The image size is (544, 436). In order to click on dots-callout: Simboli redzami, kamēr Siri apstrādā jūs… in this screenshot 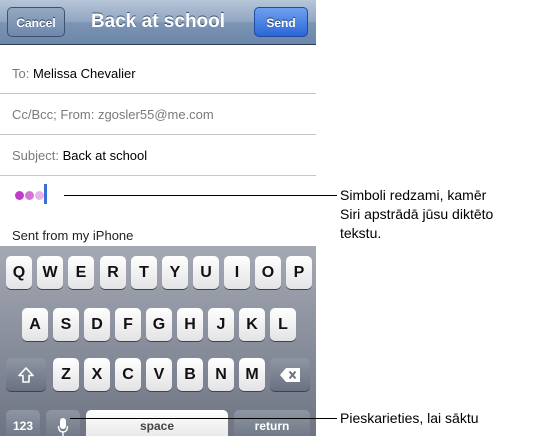, I will do `click(416, 214)`.